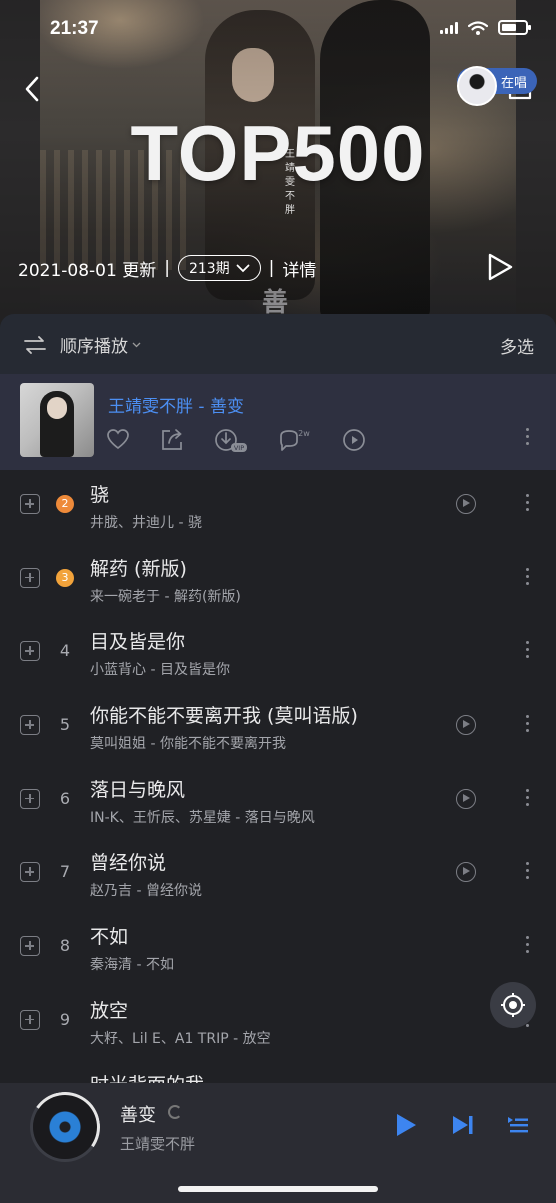  I want to click on song-row: 6 落日与晚风 IN-K、王忻辰、苏星婕 - 落日与晚风, so click(278, 804).